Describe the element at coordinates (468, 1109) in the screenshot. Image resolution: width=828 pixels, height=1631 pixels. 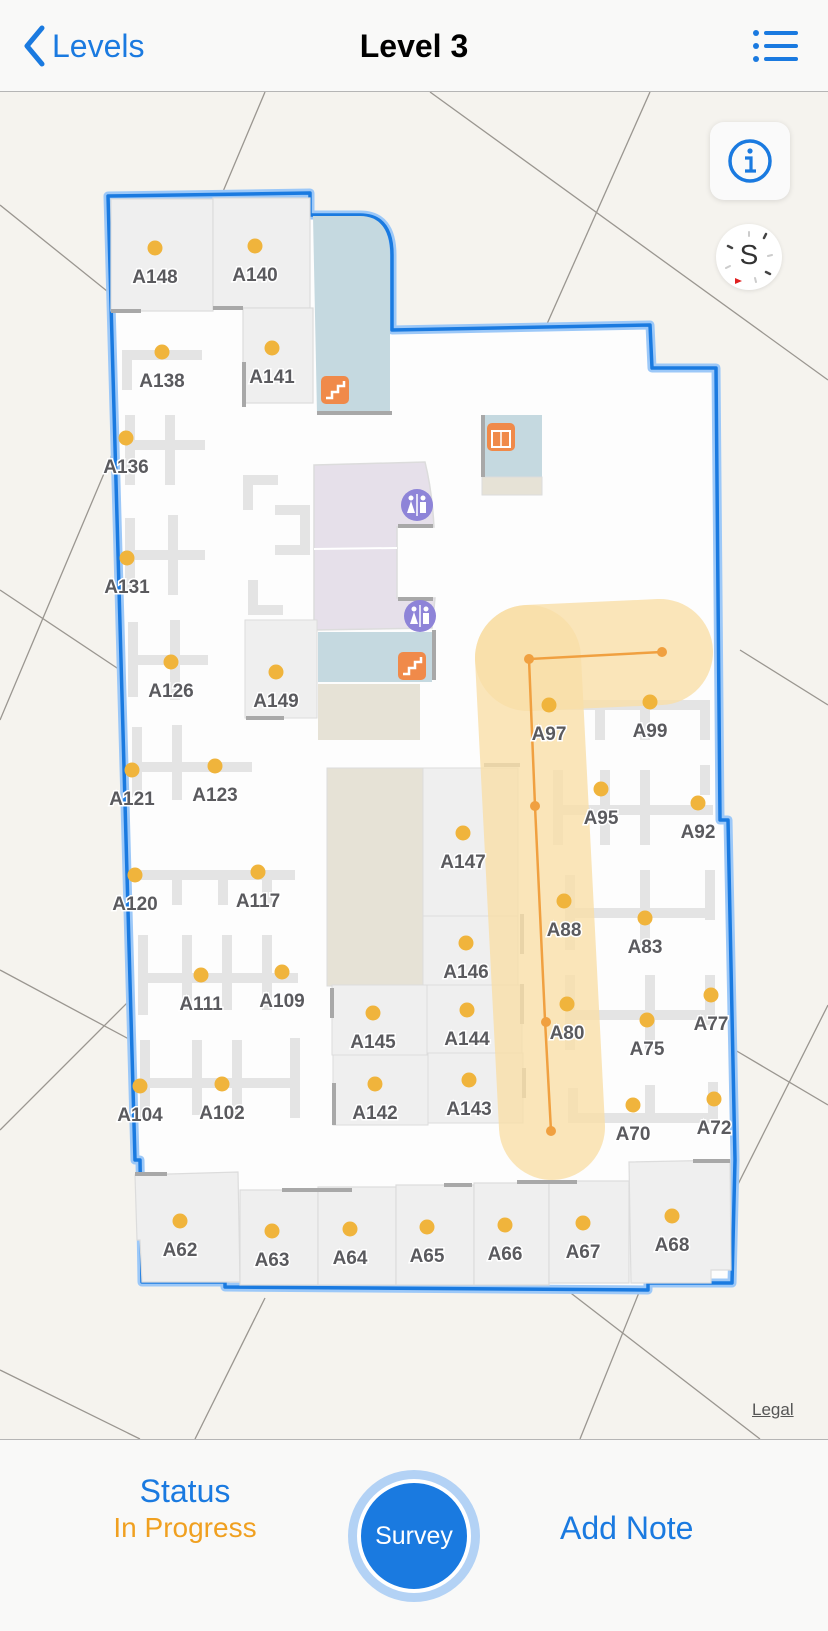
I see `room-label: A143` at that location.